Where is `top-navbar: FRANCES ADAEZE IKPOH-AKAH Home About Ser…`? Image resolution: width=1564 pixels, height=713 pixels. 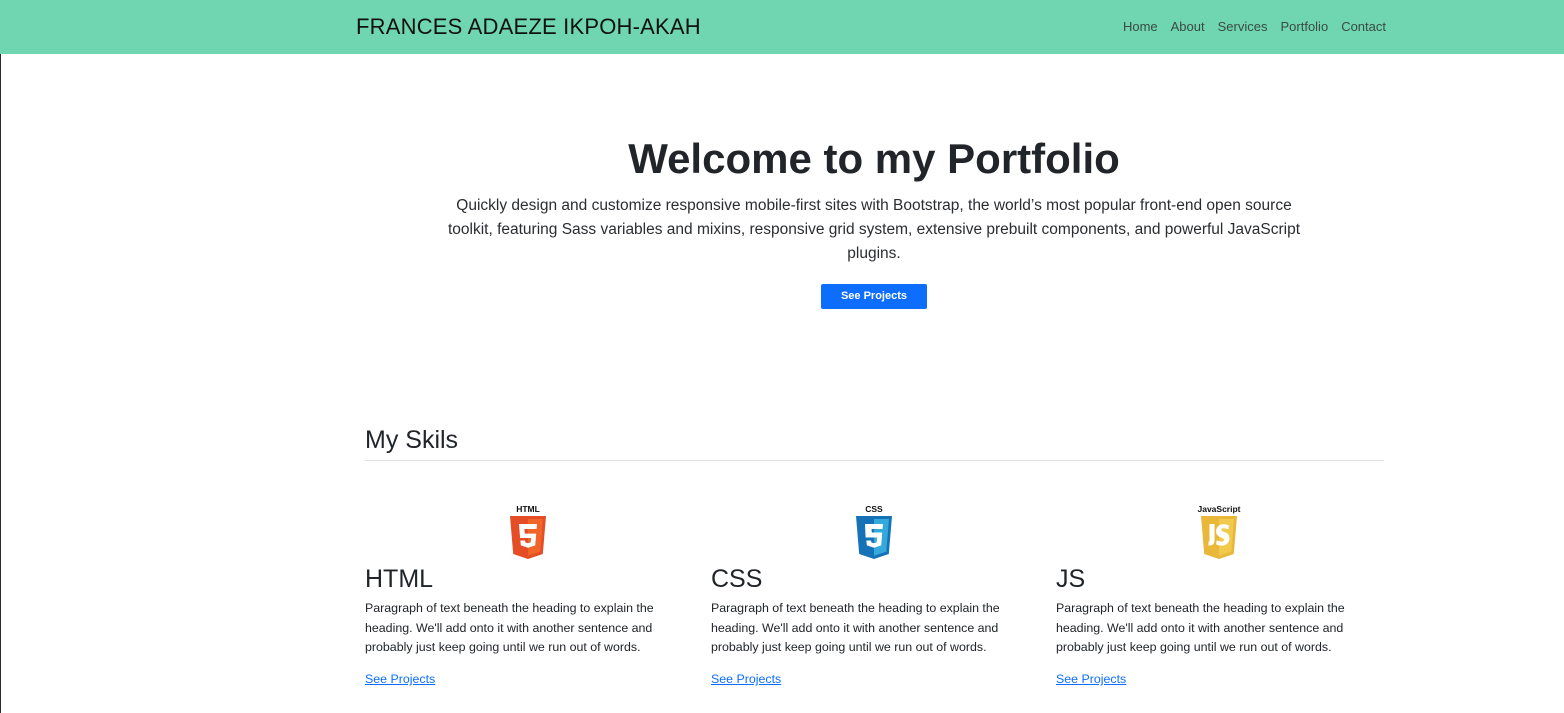 top-navbar: FRANCES ADAEZE IKPOH-AKAH Home About Ser… is located at coordinates (782, 27).